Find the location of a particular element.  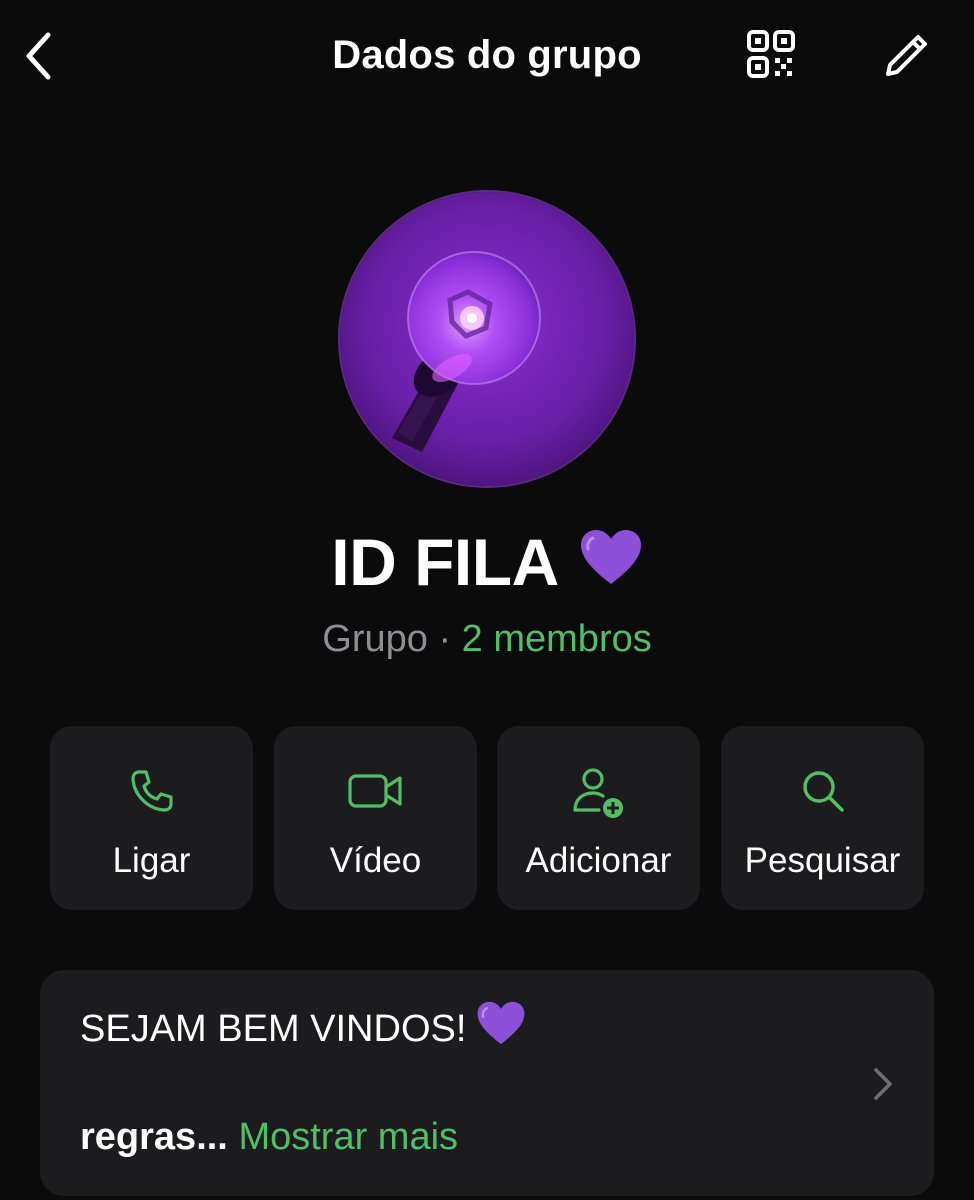

group-kind: Grupo is located at coordinates (375, 639).